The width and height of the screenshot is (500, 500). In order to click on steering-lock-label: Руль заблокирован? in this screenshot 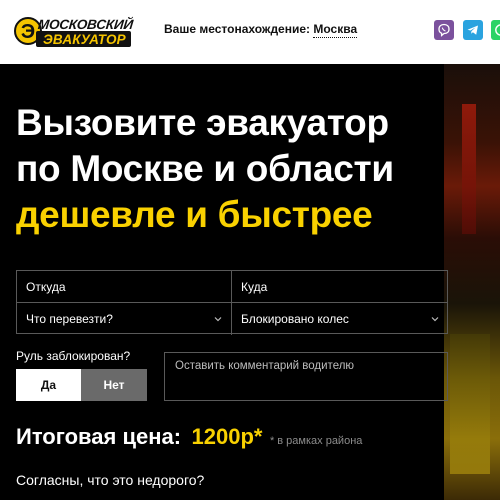, I will do `click(73, 356)`.